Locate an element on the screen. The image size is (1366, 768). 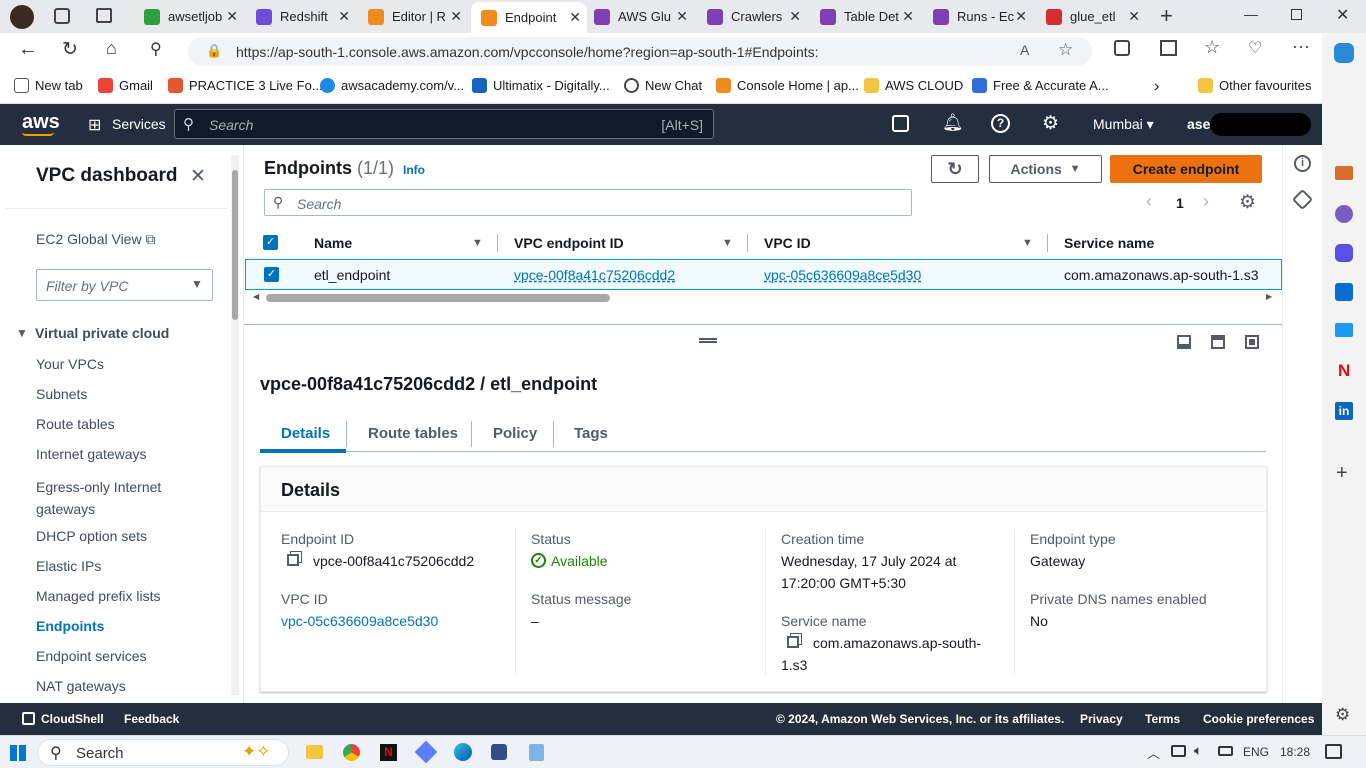
office-icon is located at coordinates (1344, 253).